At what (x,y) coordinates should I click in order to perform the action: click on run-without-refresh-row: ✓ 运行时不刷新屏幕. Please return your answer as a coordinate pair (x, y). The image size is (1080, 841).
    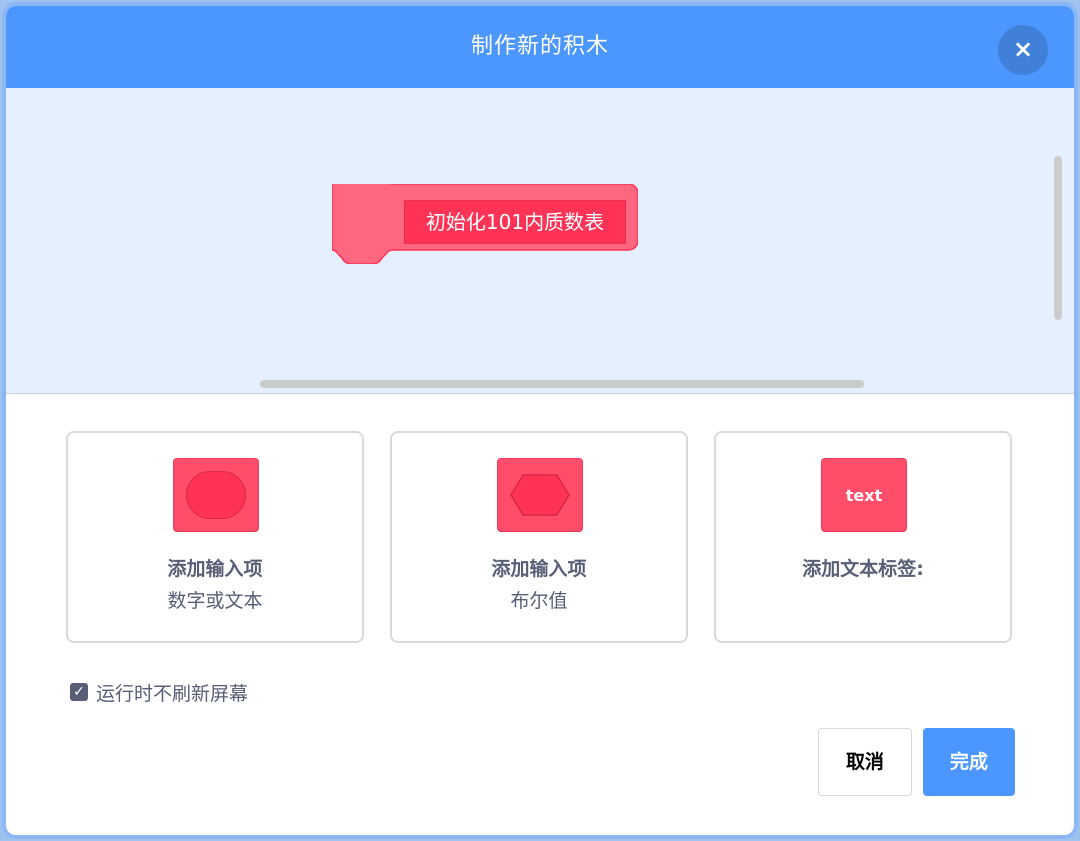
    Looking at the image, I should click on (159, 692).